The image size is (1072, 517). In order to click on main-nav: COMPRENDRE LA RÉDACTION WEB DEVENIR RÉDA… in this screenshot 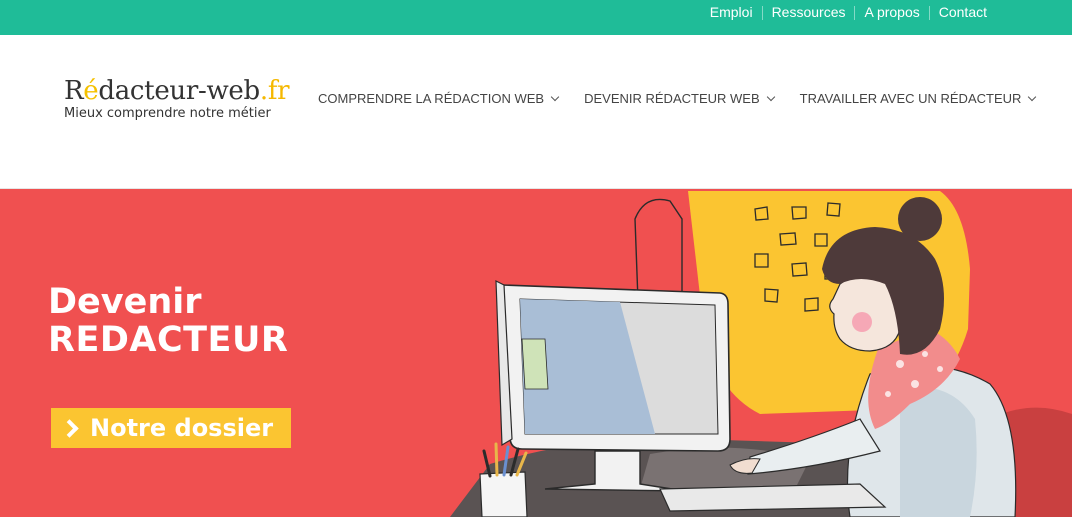, I will do `click(689, 98)`.